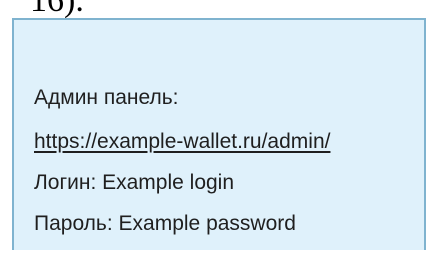  Describe the element at coordinates (106, 97) in the screenshot. I see `admin-panel-label: Админ панель:` at that location.